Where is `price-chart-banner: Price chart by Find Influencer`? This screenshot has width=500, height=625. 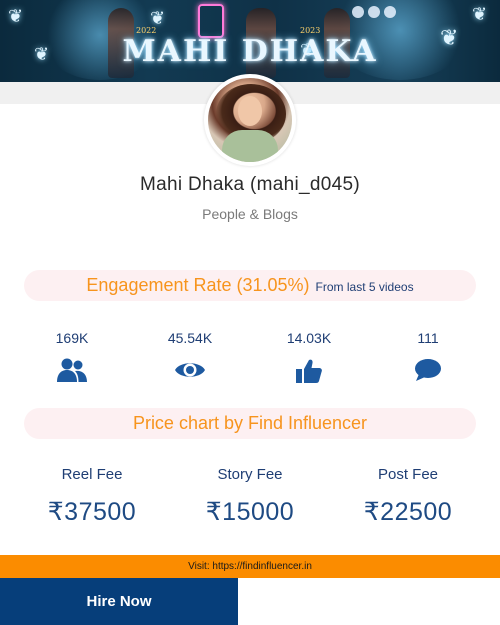 price-chart-banner: Price chart by Find Influencer is located at coordinates (250, 423).